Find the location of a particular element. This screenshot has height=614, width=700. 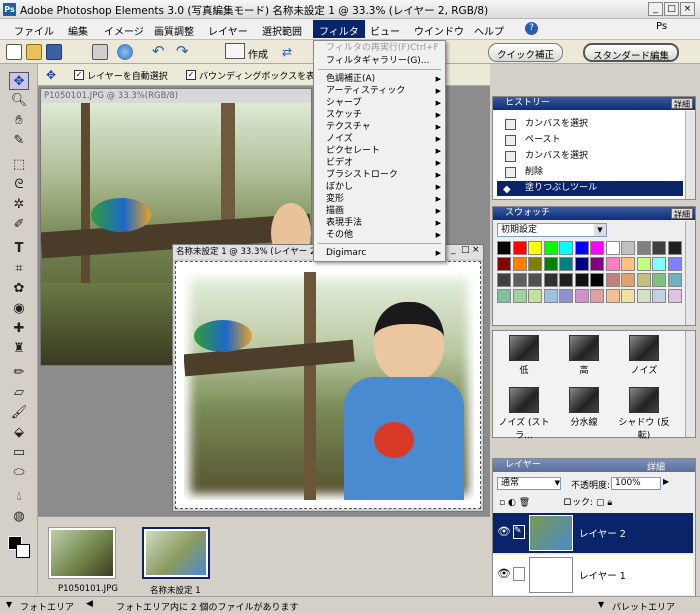

photo-bin-label: フォトエリア is located at coordinates (47, 606).